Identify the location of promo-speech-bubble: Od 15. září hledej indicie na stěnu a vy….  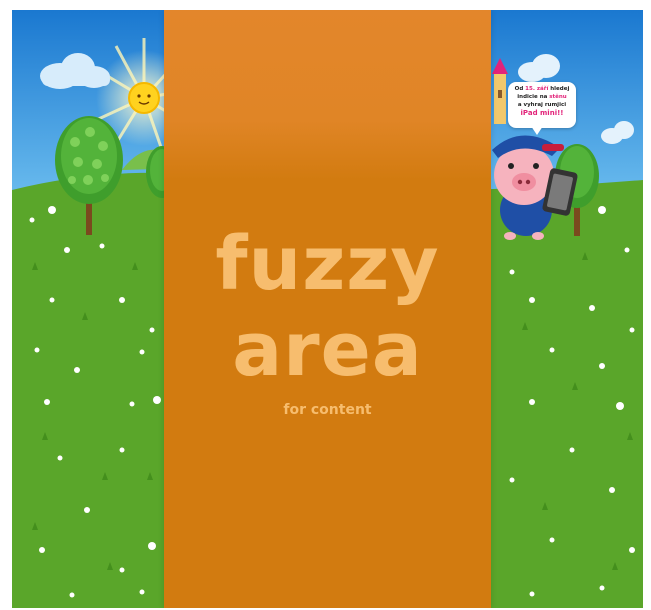
(542, 105).